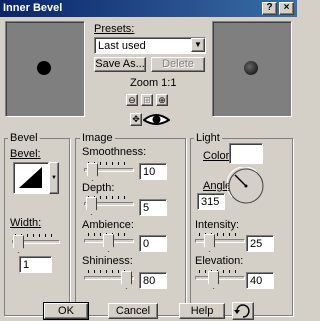 The height and width of the screenshot is (321, 320). I want to click on presets-value: Last used, so click(122, 46).